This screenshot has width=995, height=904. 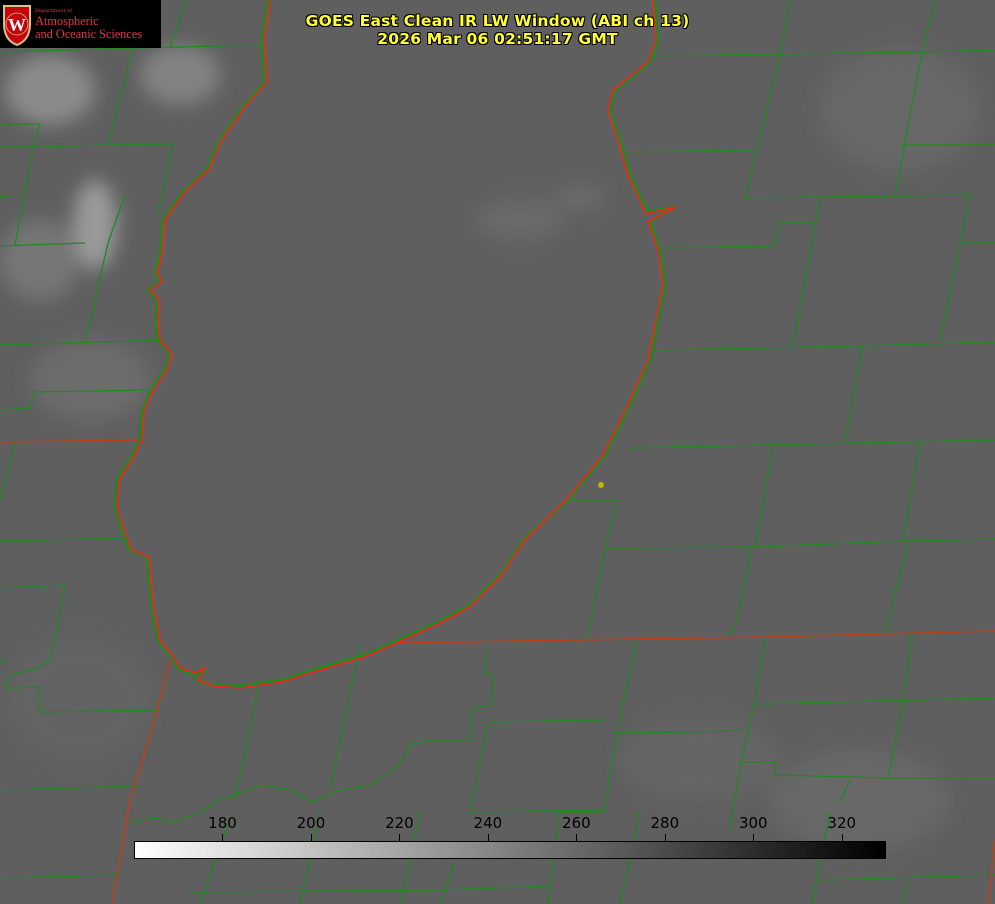 What do you see at coordinates (576, 823) in the screenshot?
I see `colorbar-tick-label: 260` at bounding box center [576, 823].